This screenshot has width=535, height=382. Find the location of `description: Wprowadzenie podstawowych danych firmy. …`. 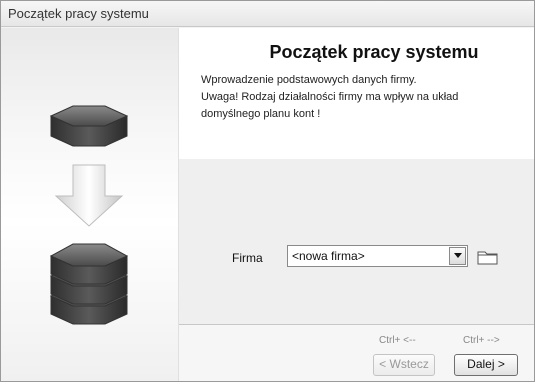

description: Wprowadzenie podstawowych danych firmy. … is located at coordinates (363, 97).